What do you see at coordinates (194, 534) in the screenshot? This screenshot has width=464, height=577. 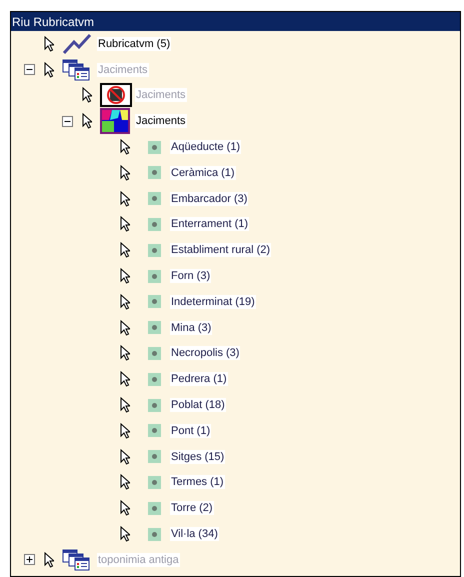 I see `layer-label: Vil·la (34)` at bounding box center [194, 534].